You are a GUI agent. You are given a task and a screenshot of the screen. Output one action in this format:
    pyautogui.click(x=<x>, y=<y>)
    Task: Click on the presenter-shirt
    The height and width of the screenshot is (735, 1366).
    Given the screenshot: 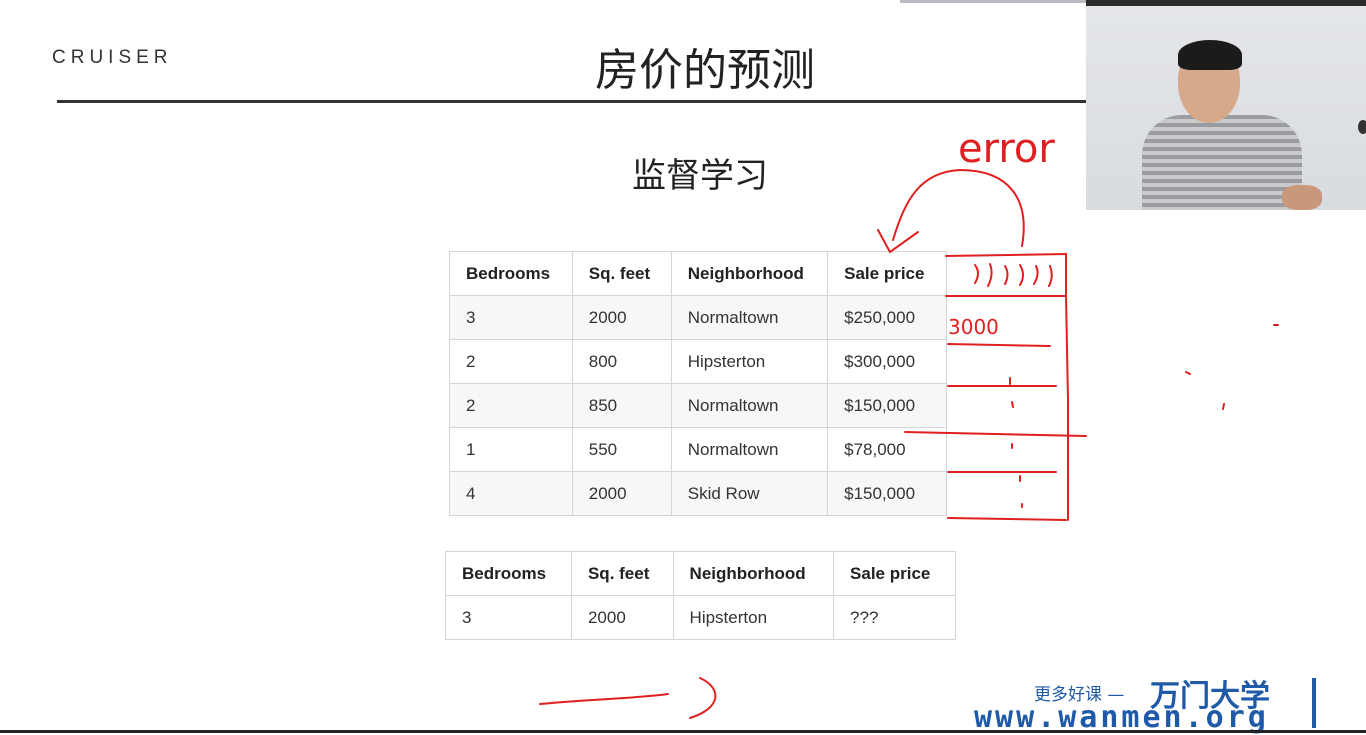 What is the action you would take?
    pyautogui.click(x=1222, y=162)
    